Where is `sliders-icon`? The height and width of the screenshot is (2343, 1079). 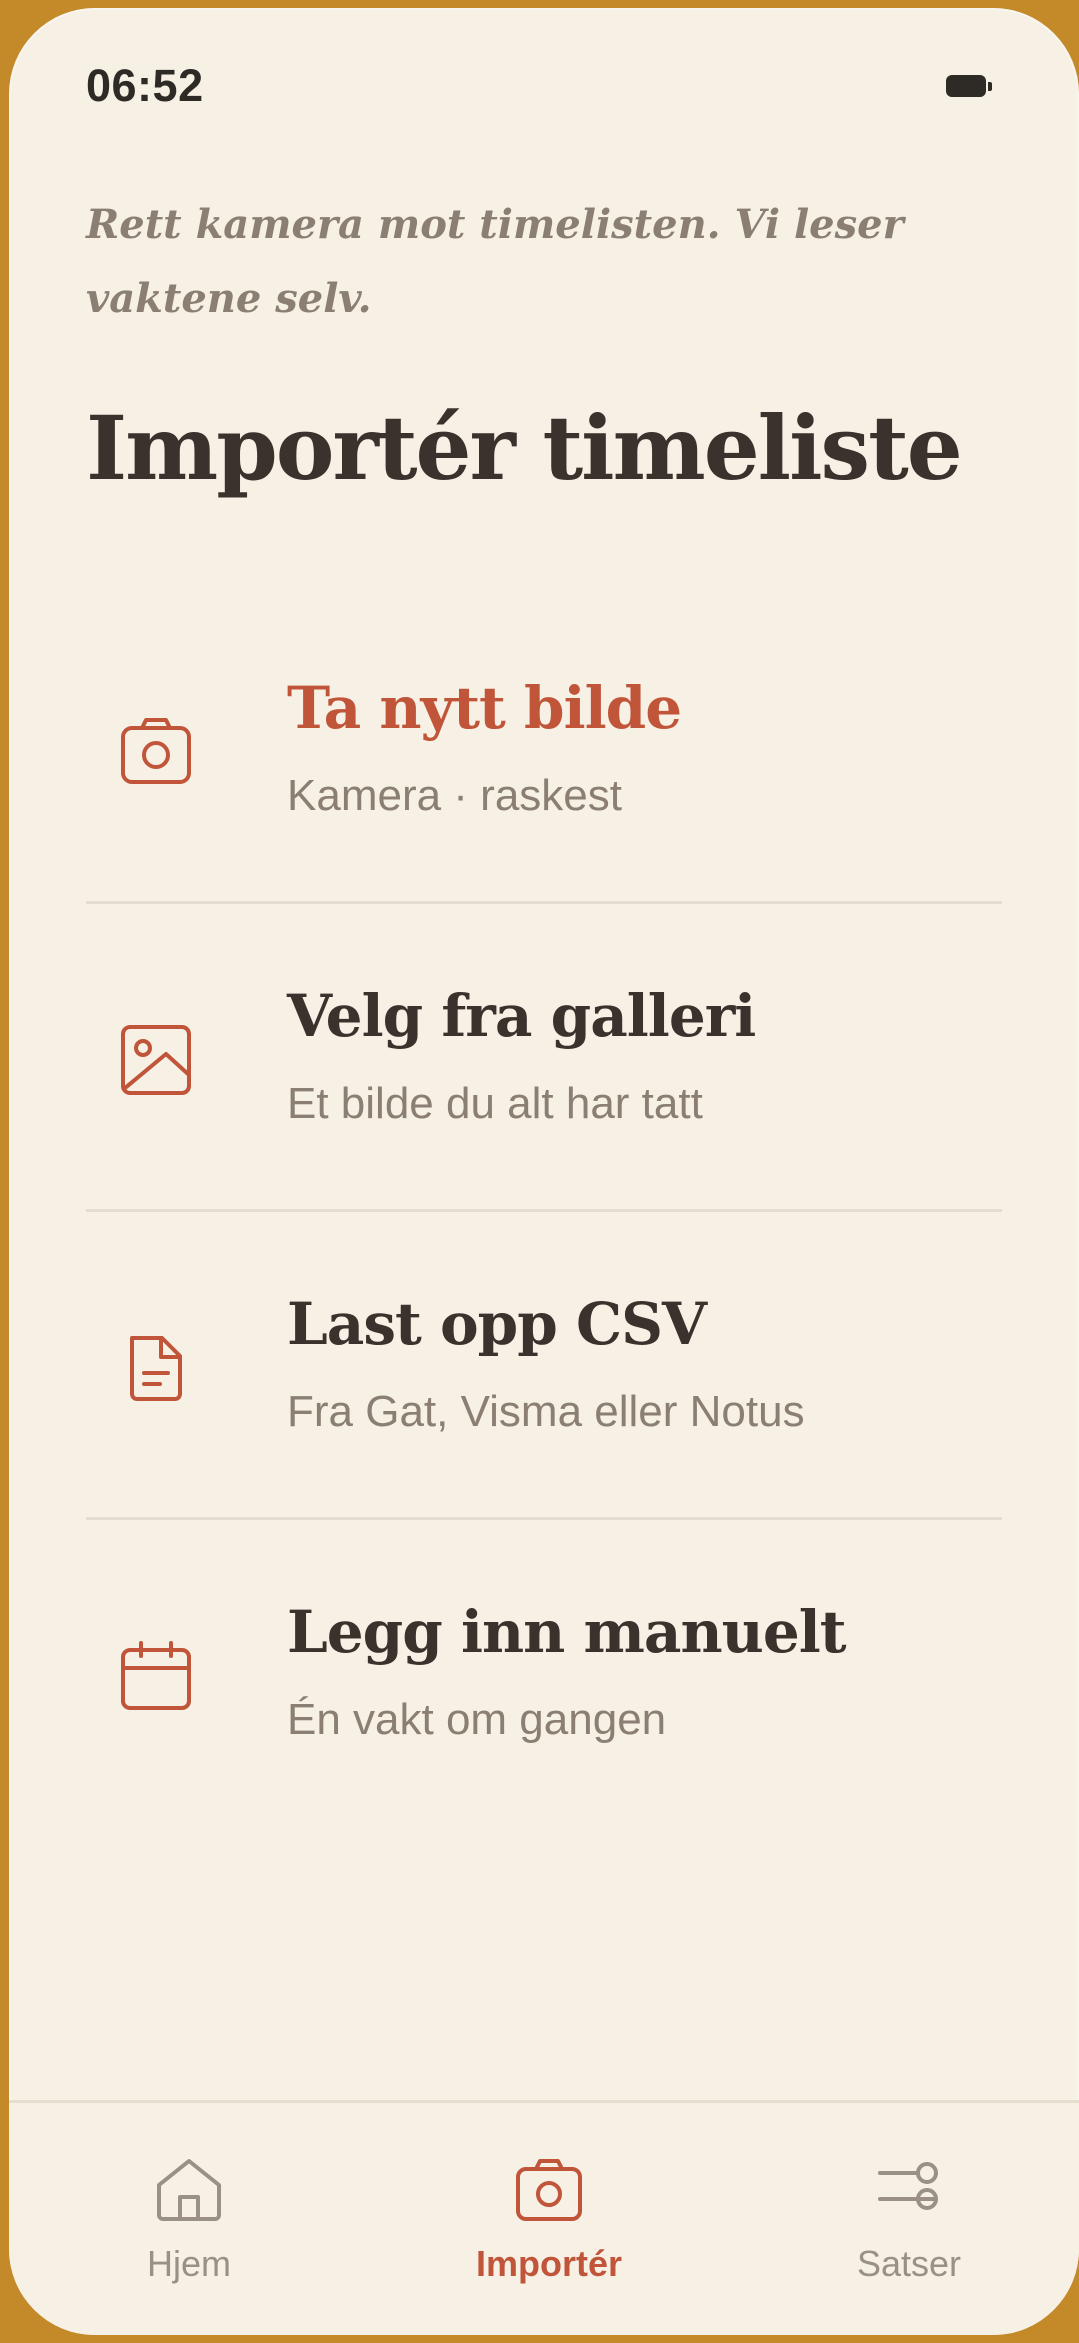
sliders-icon is located at coordinates (909, 2190).